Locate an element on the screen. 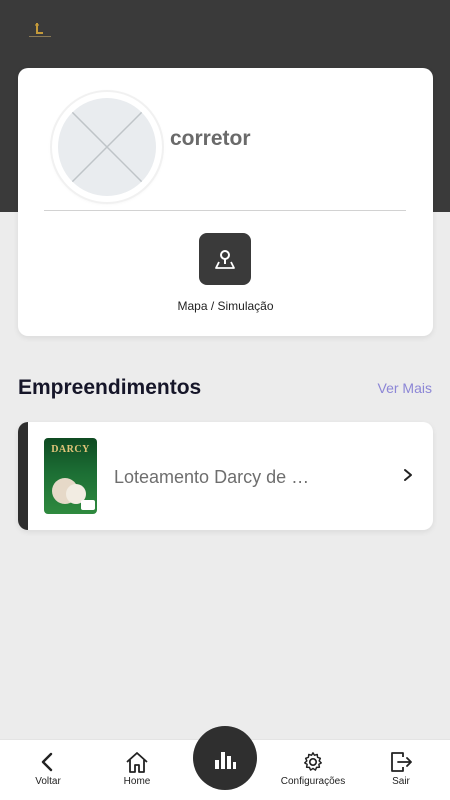  avatar is located at coordinates (107, 147).